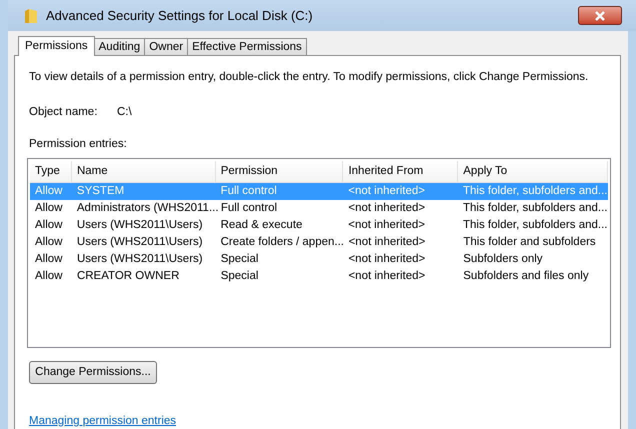 The width and height of the screenshot is (636, 429). What do you see at coordinates (533, 171) in the screenshot?
I see `column-header: Apply To` at bounding box center [533, 171].